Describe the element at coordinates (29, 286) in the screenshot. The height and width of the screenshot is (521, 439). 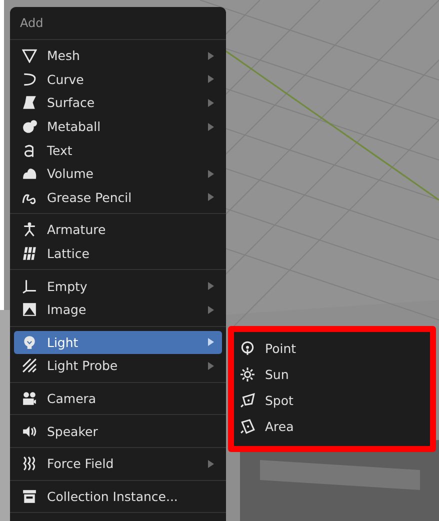
I see `axes-icon` at that location.